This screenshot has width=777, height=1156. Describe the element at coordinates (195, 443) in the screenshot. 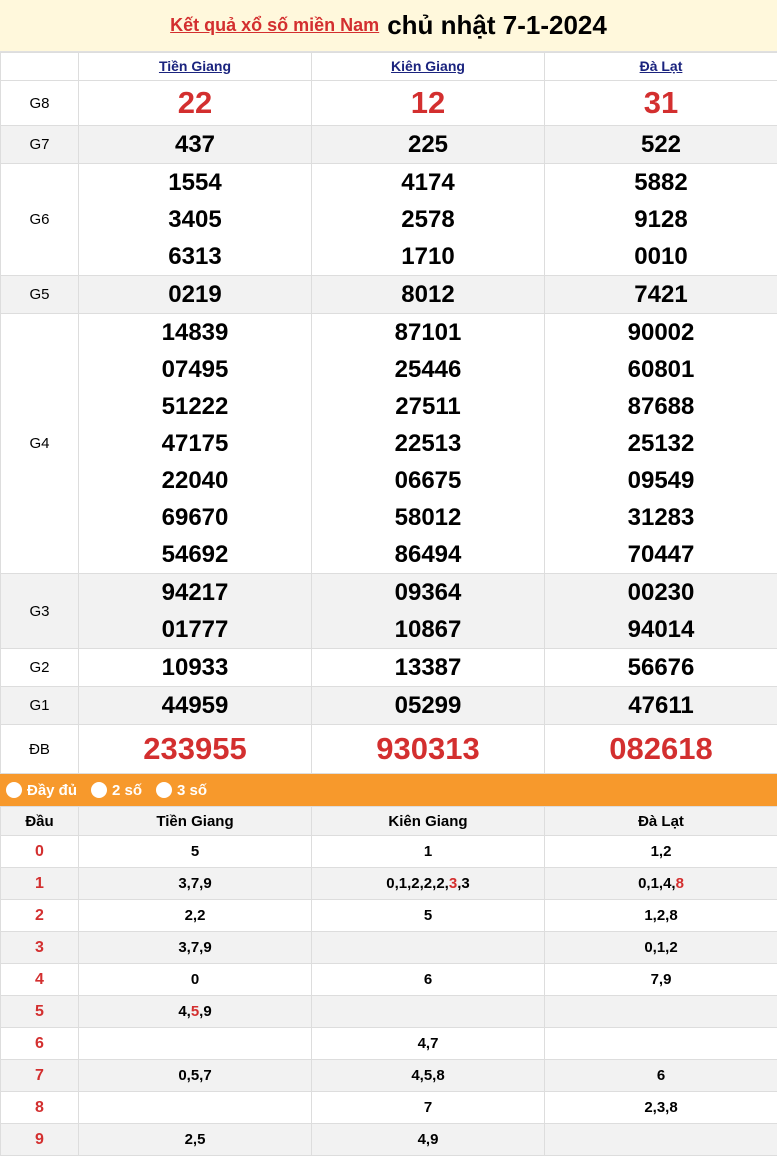

I see `prize-number: 47175` at that location.